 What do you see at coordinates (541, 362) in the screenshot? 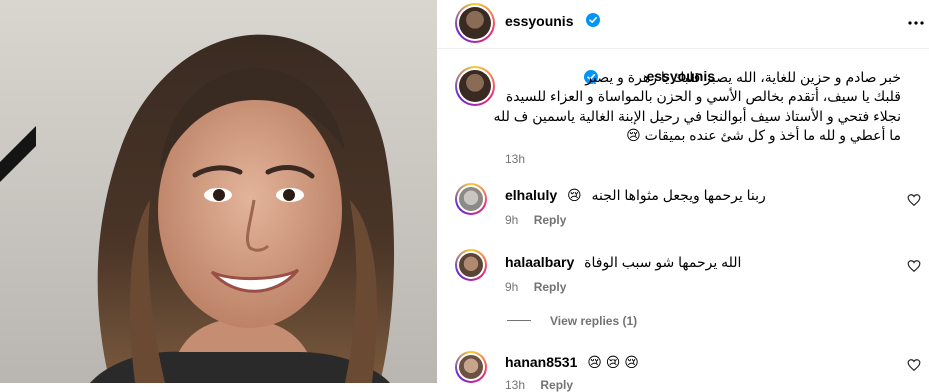
I see `comment-username: hanan8531` at bounding box center [541, 362].